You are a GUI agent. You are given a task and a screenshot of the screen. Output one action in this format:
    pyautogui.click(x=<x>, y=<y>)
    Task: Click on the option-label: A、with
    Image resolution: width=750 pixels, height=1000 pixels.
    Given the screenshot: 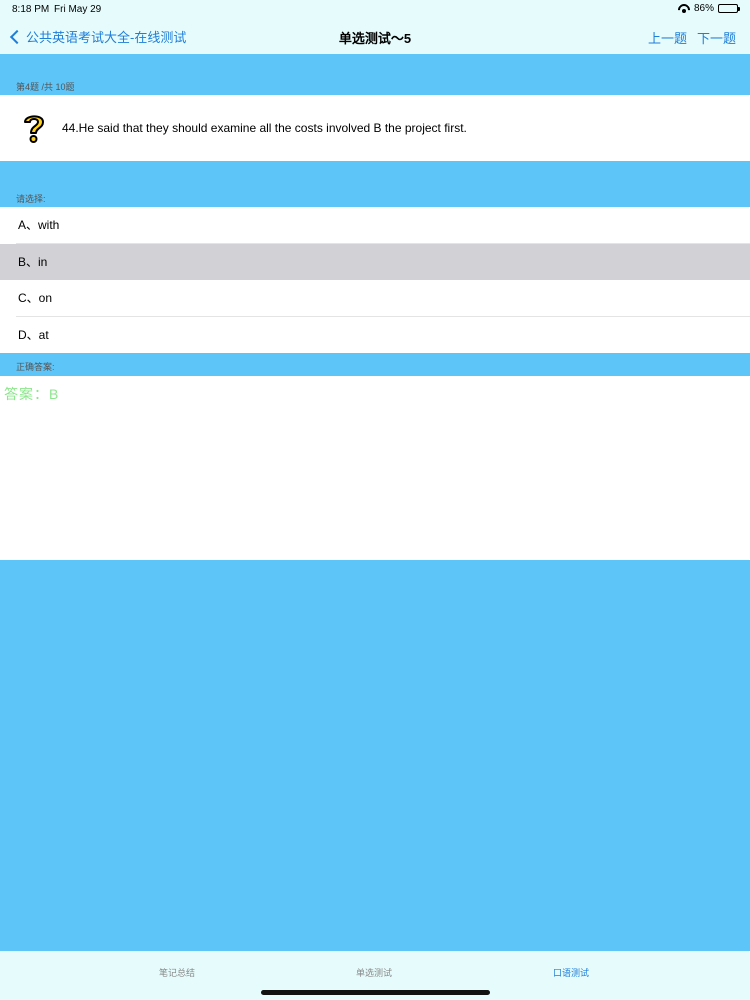 What is the action you would take?
    pyautogui.click(x=39, y=225)
    